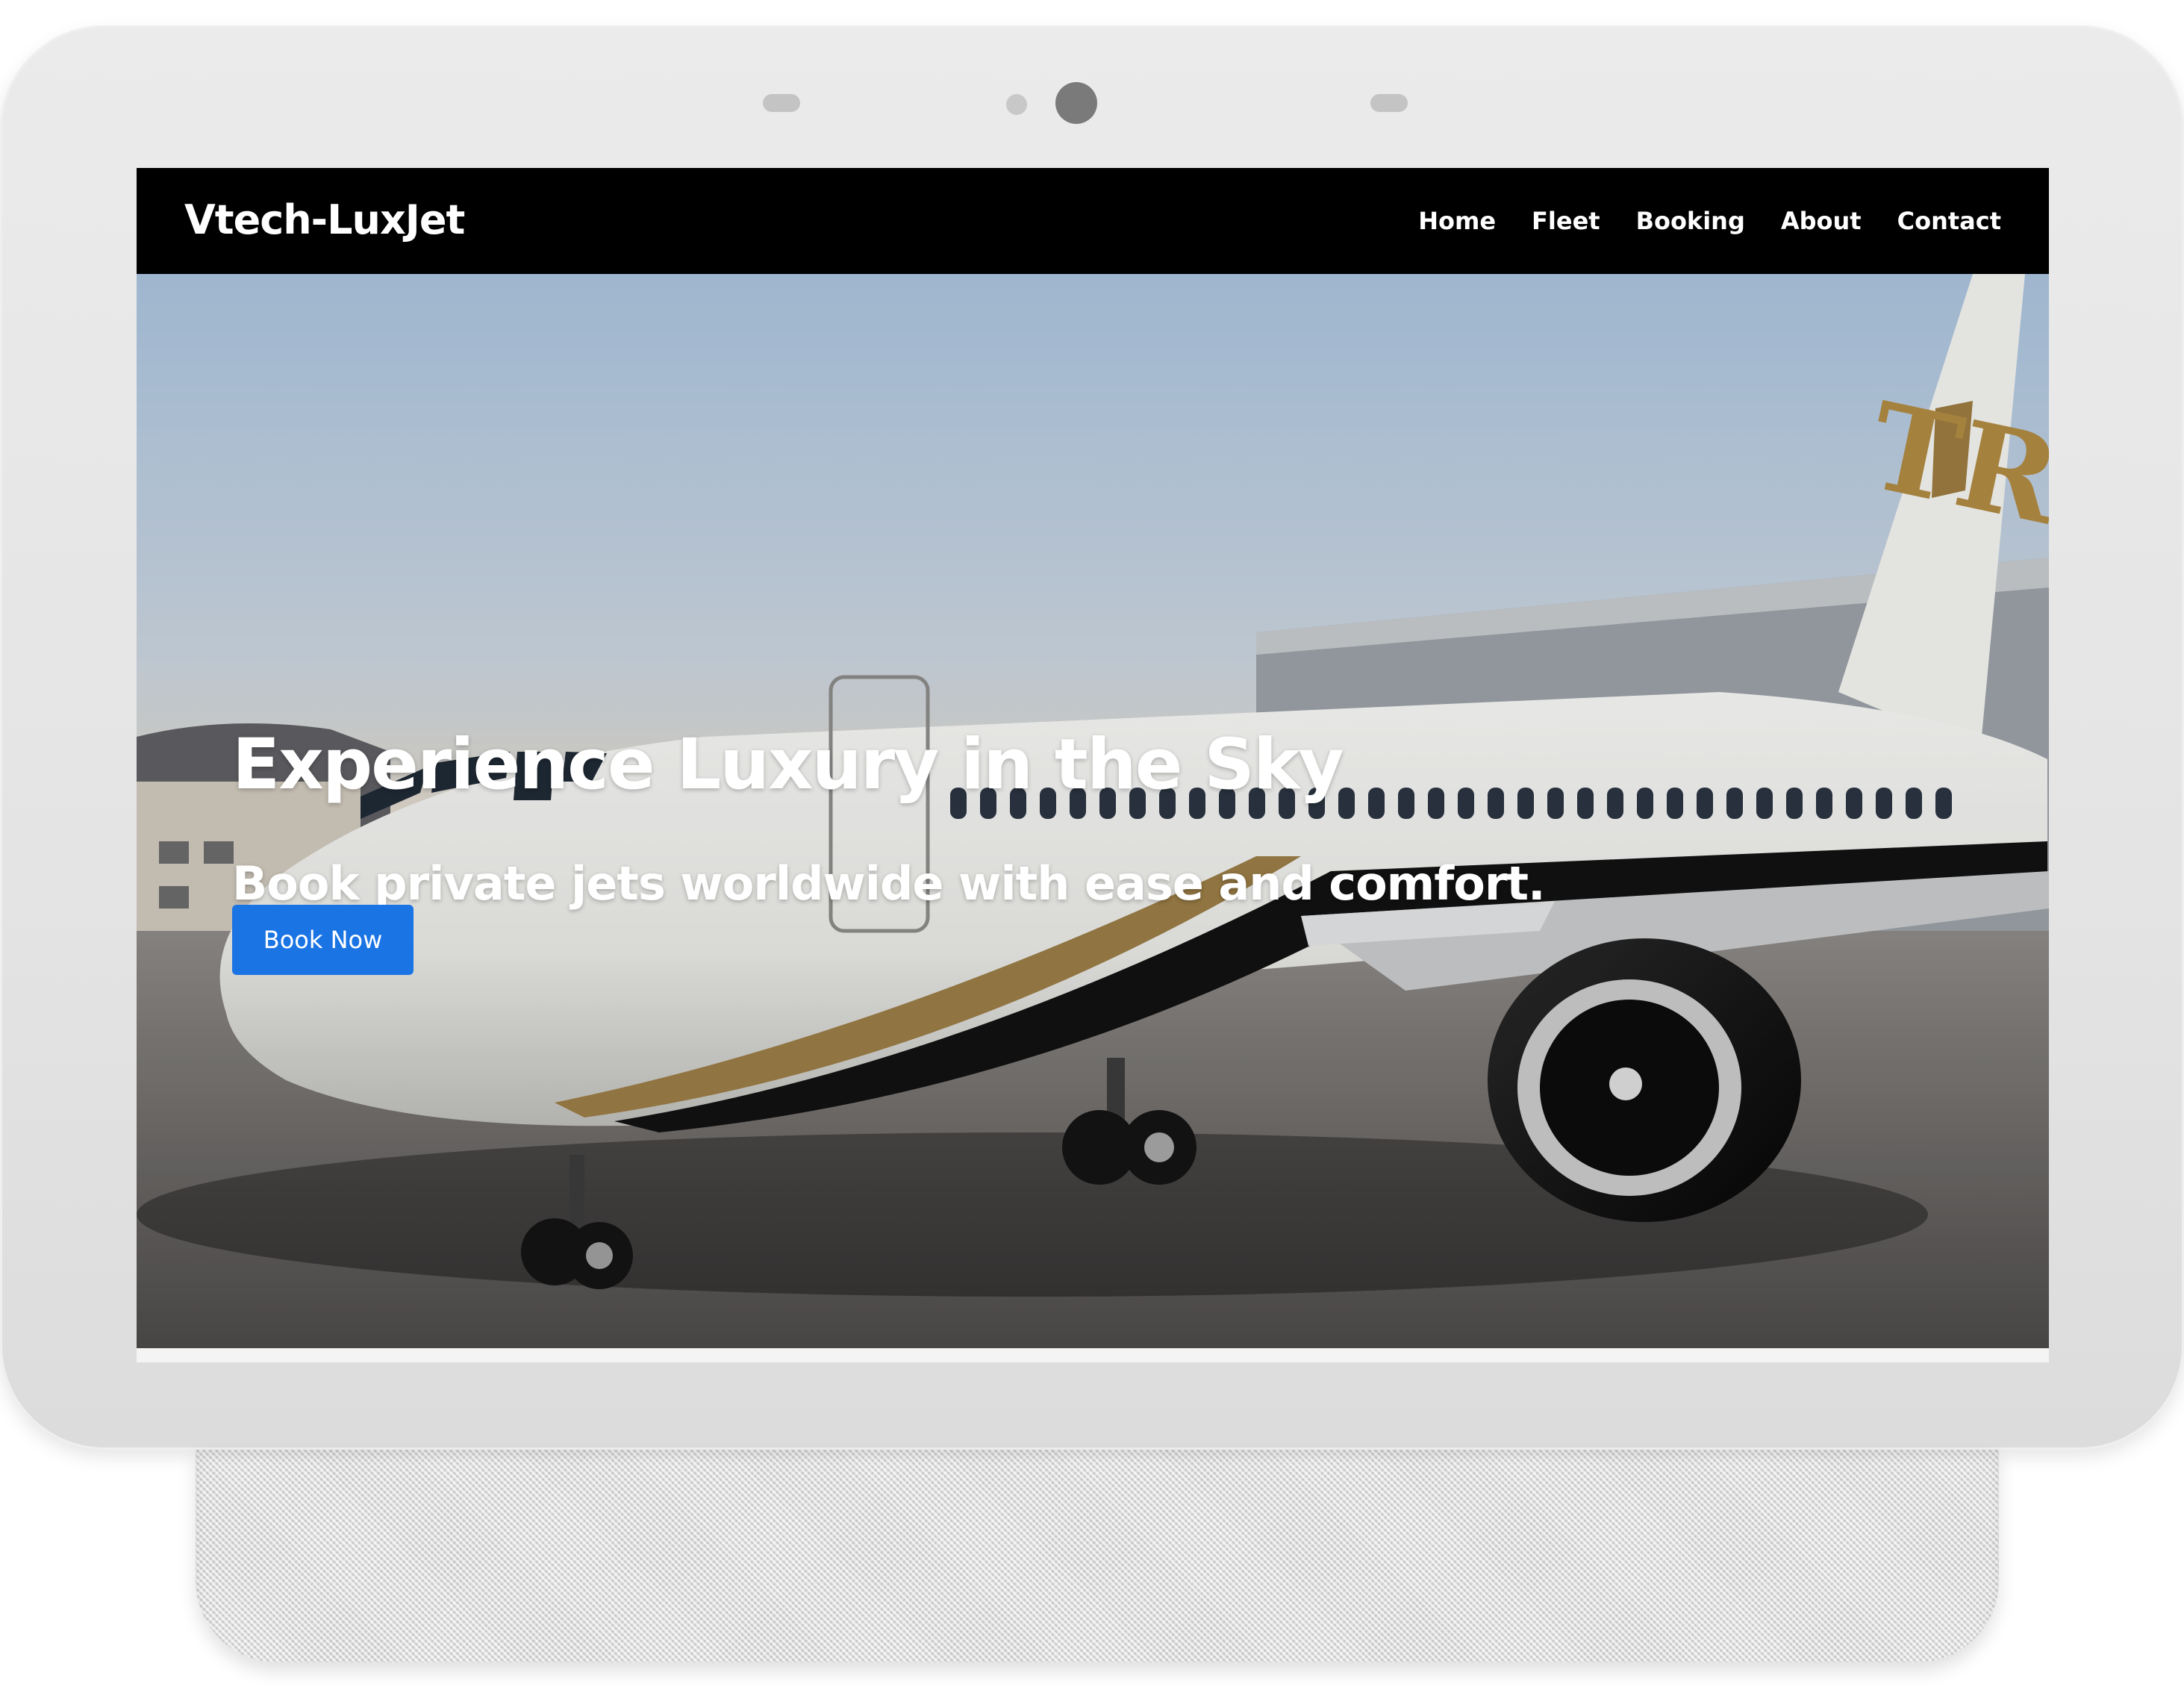  What do you see at coordinates (1690, 221) in the screenshot?
I see `nav-booking: Booking` at bounding box center [1690, 221].